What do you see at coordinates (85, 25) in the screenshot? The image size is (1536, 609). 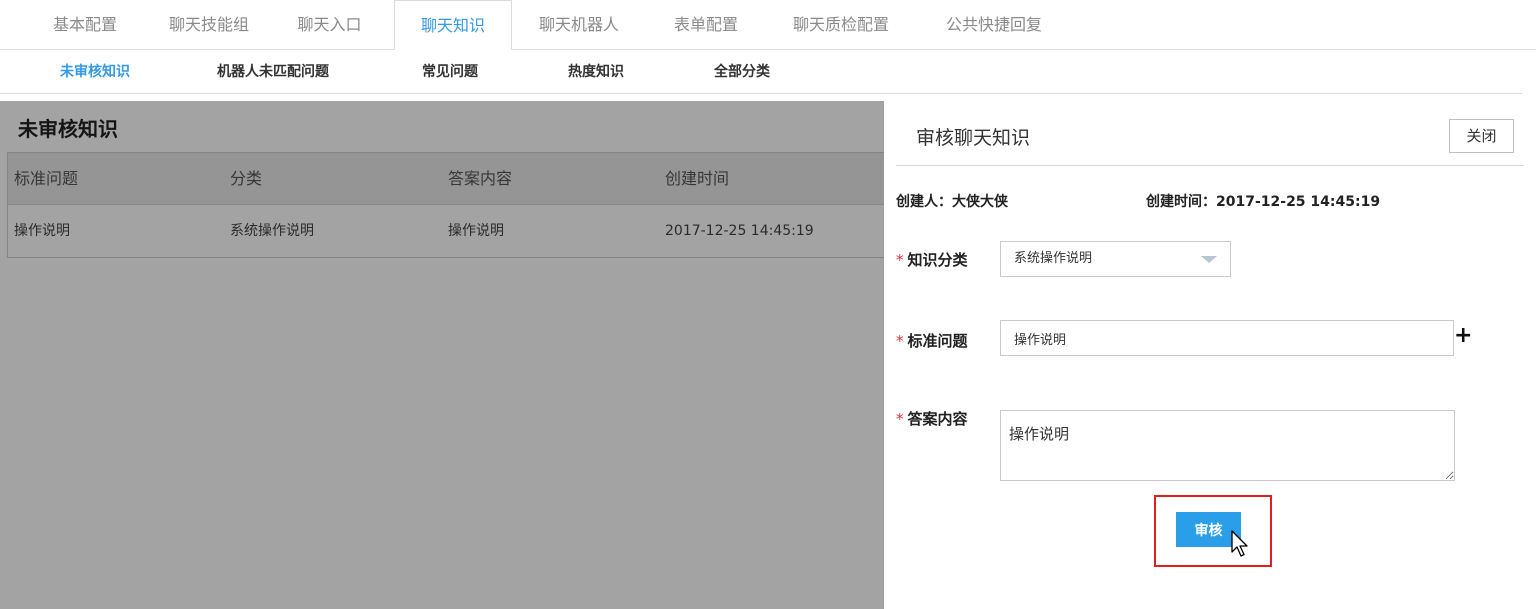 I see `tab-basic-config: 基本配置` at bounding box center [85, 25].